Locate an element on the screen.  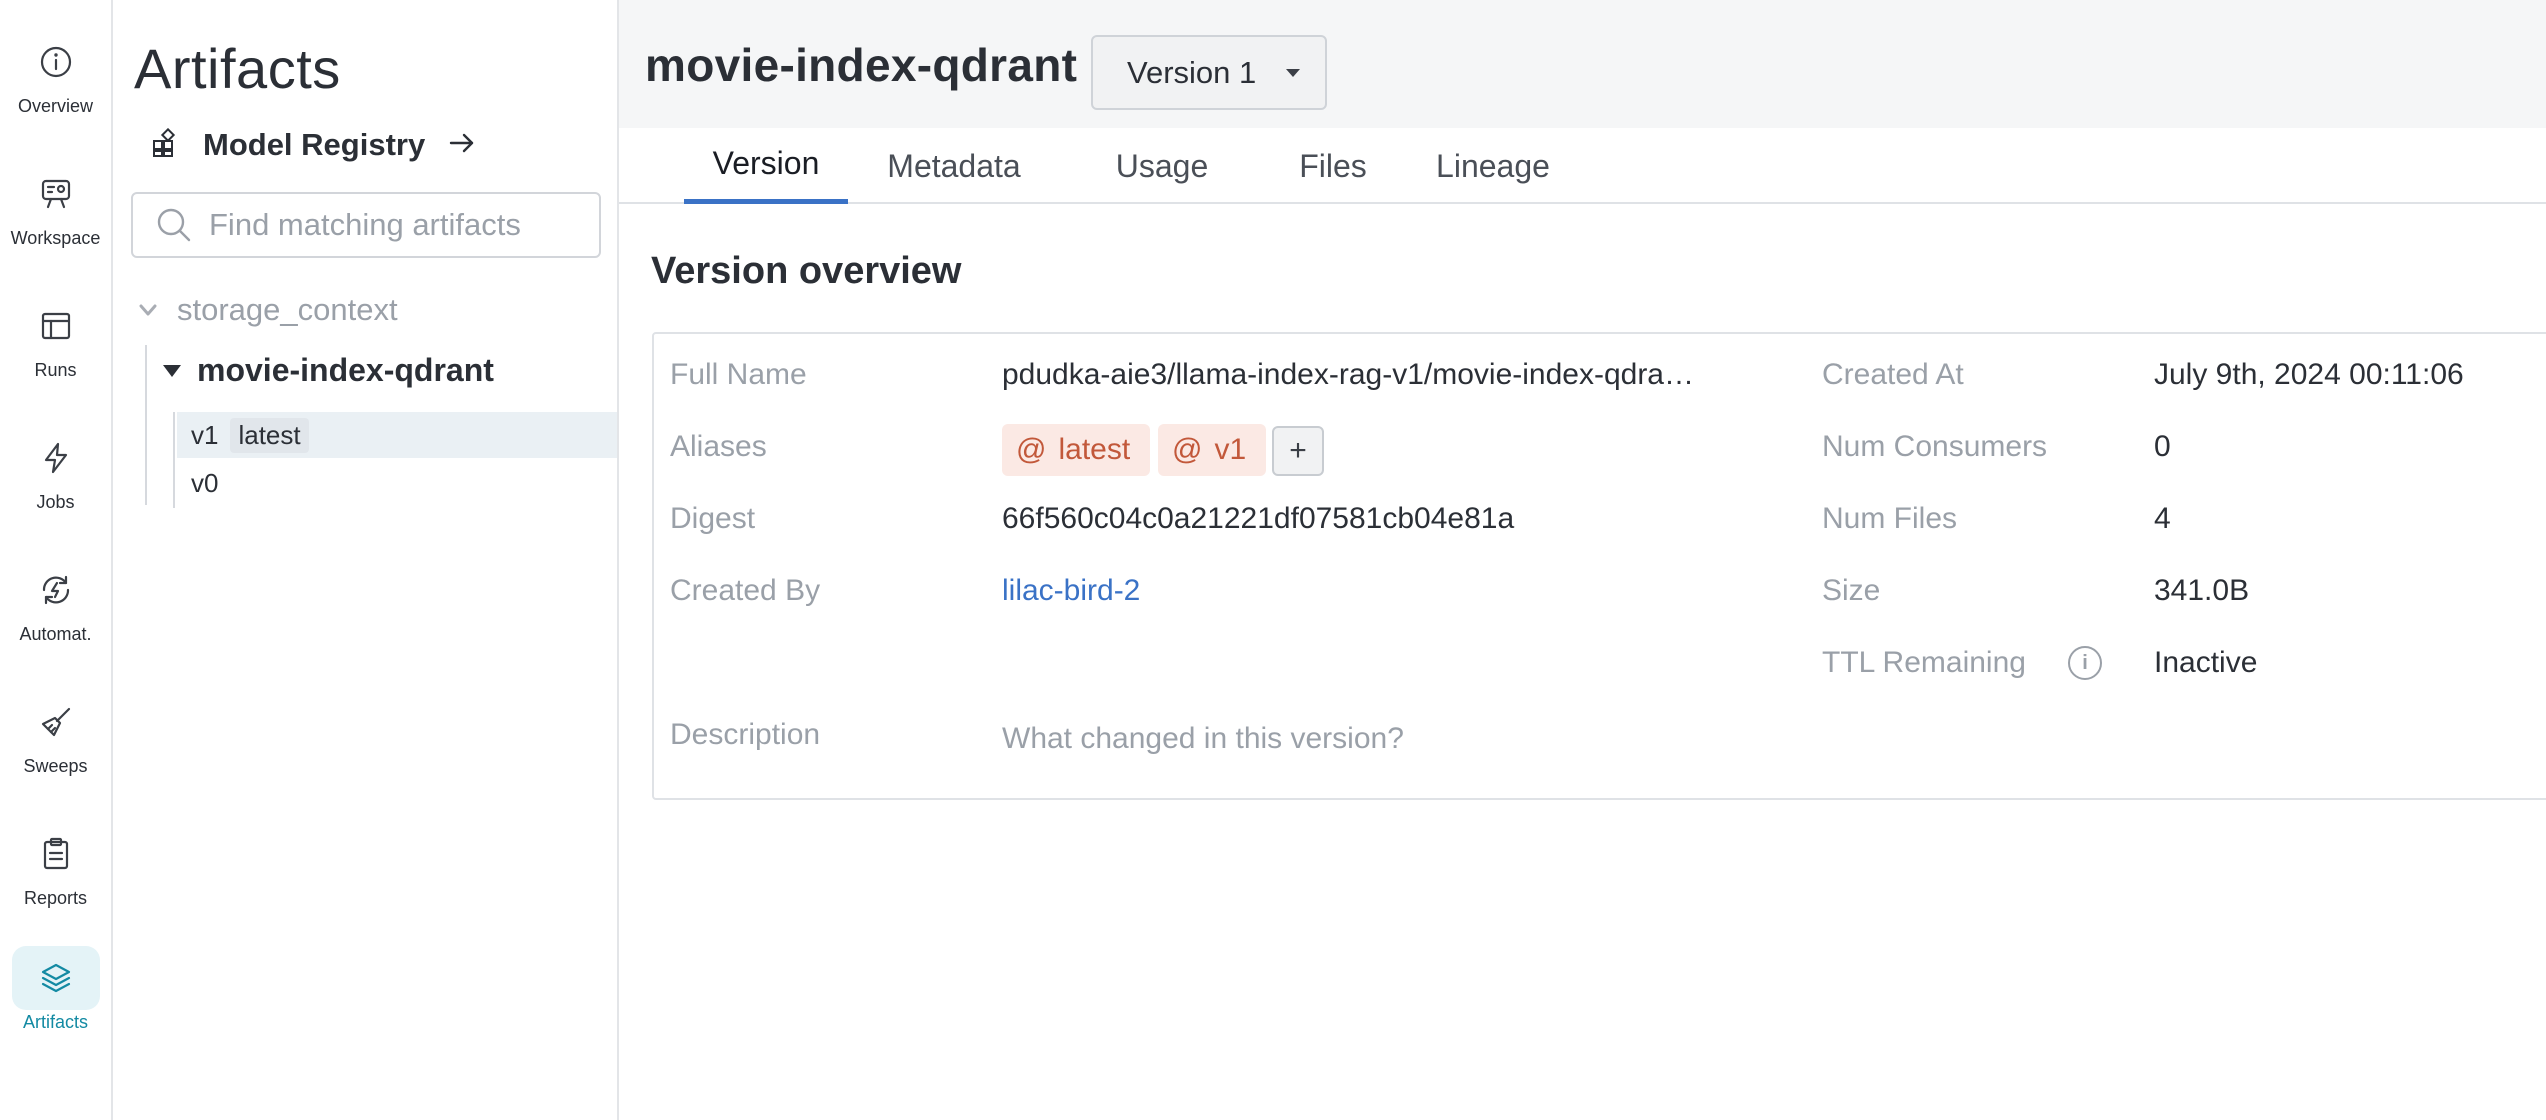
created-at-value: July 9th, 2024 00:11:06 is located at coordinates (2309, 374).